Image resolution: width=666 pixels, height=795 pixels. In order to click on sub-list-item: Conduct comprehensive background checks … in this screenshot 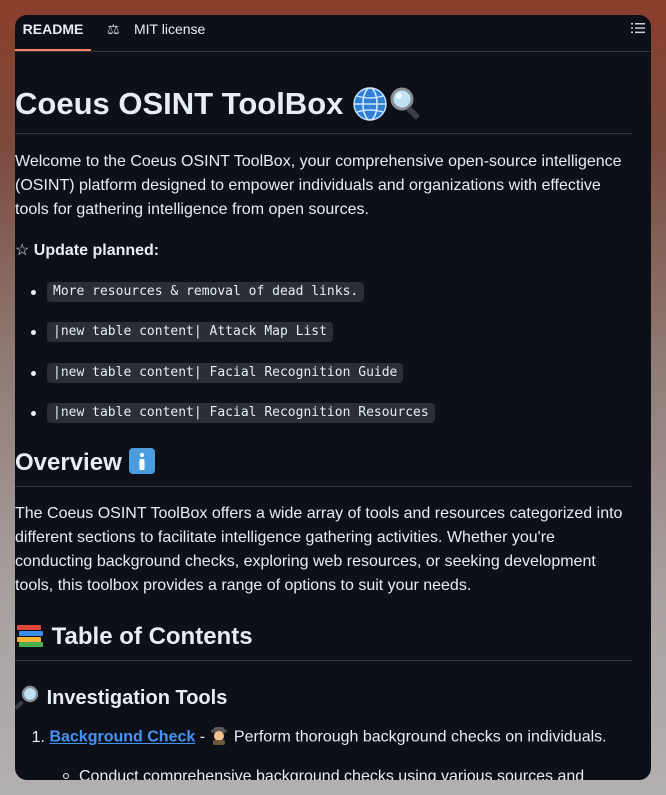, I will do `click(323, 772)`.